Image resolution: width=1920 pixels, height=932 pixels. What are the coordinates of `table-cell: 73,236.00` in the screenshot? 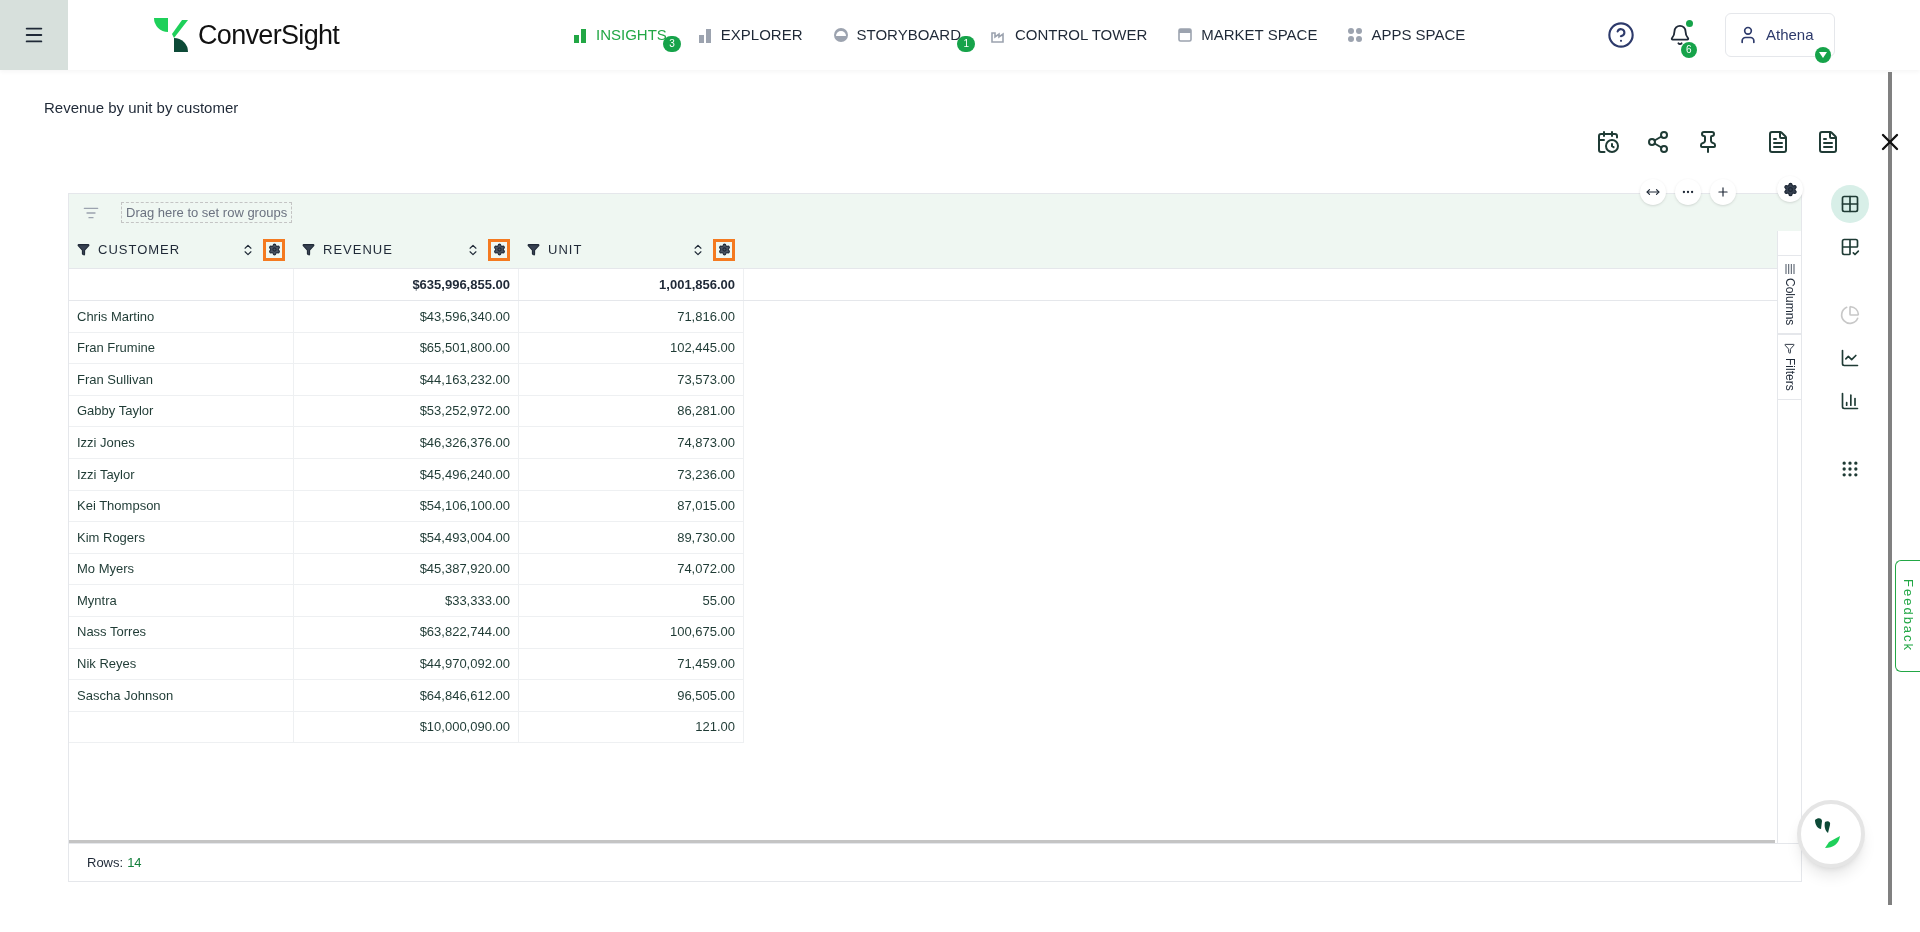 It's located at (631, 474).